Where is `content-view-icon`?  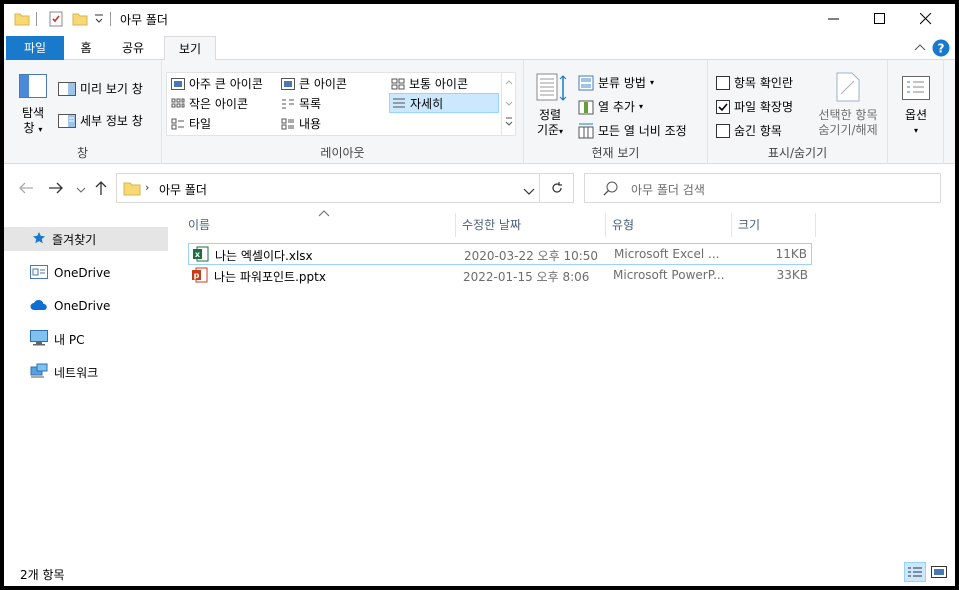
content-view-icon is located at coordinates (287, 123).